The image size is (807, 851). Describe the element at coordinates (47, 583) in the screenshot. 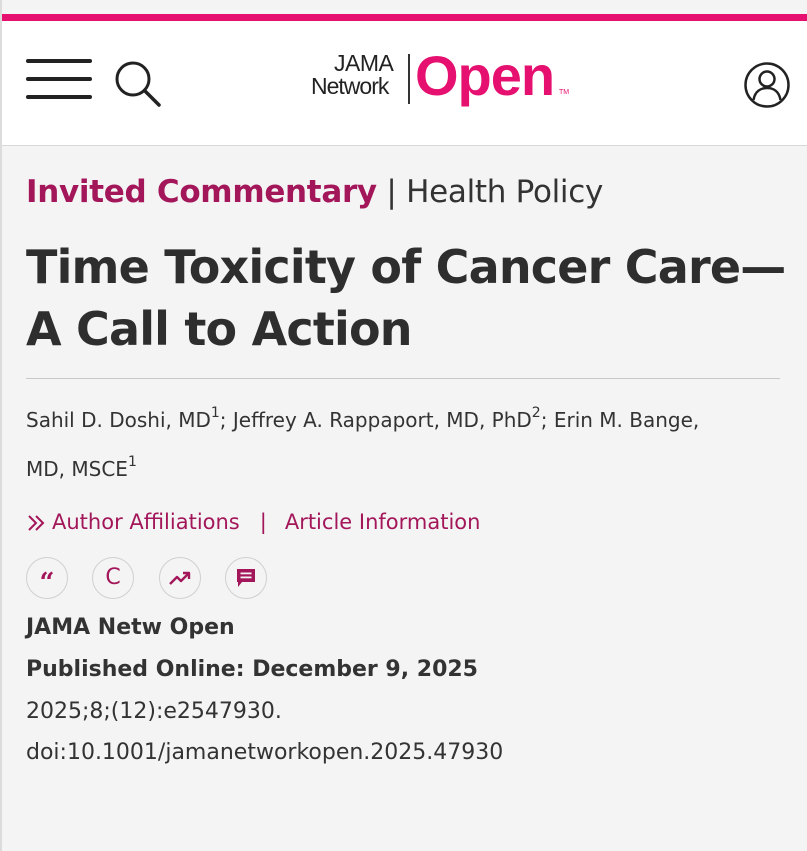

I see `quote-icon: “` at that location.